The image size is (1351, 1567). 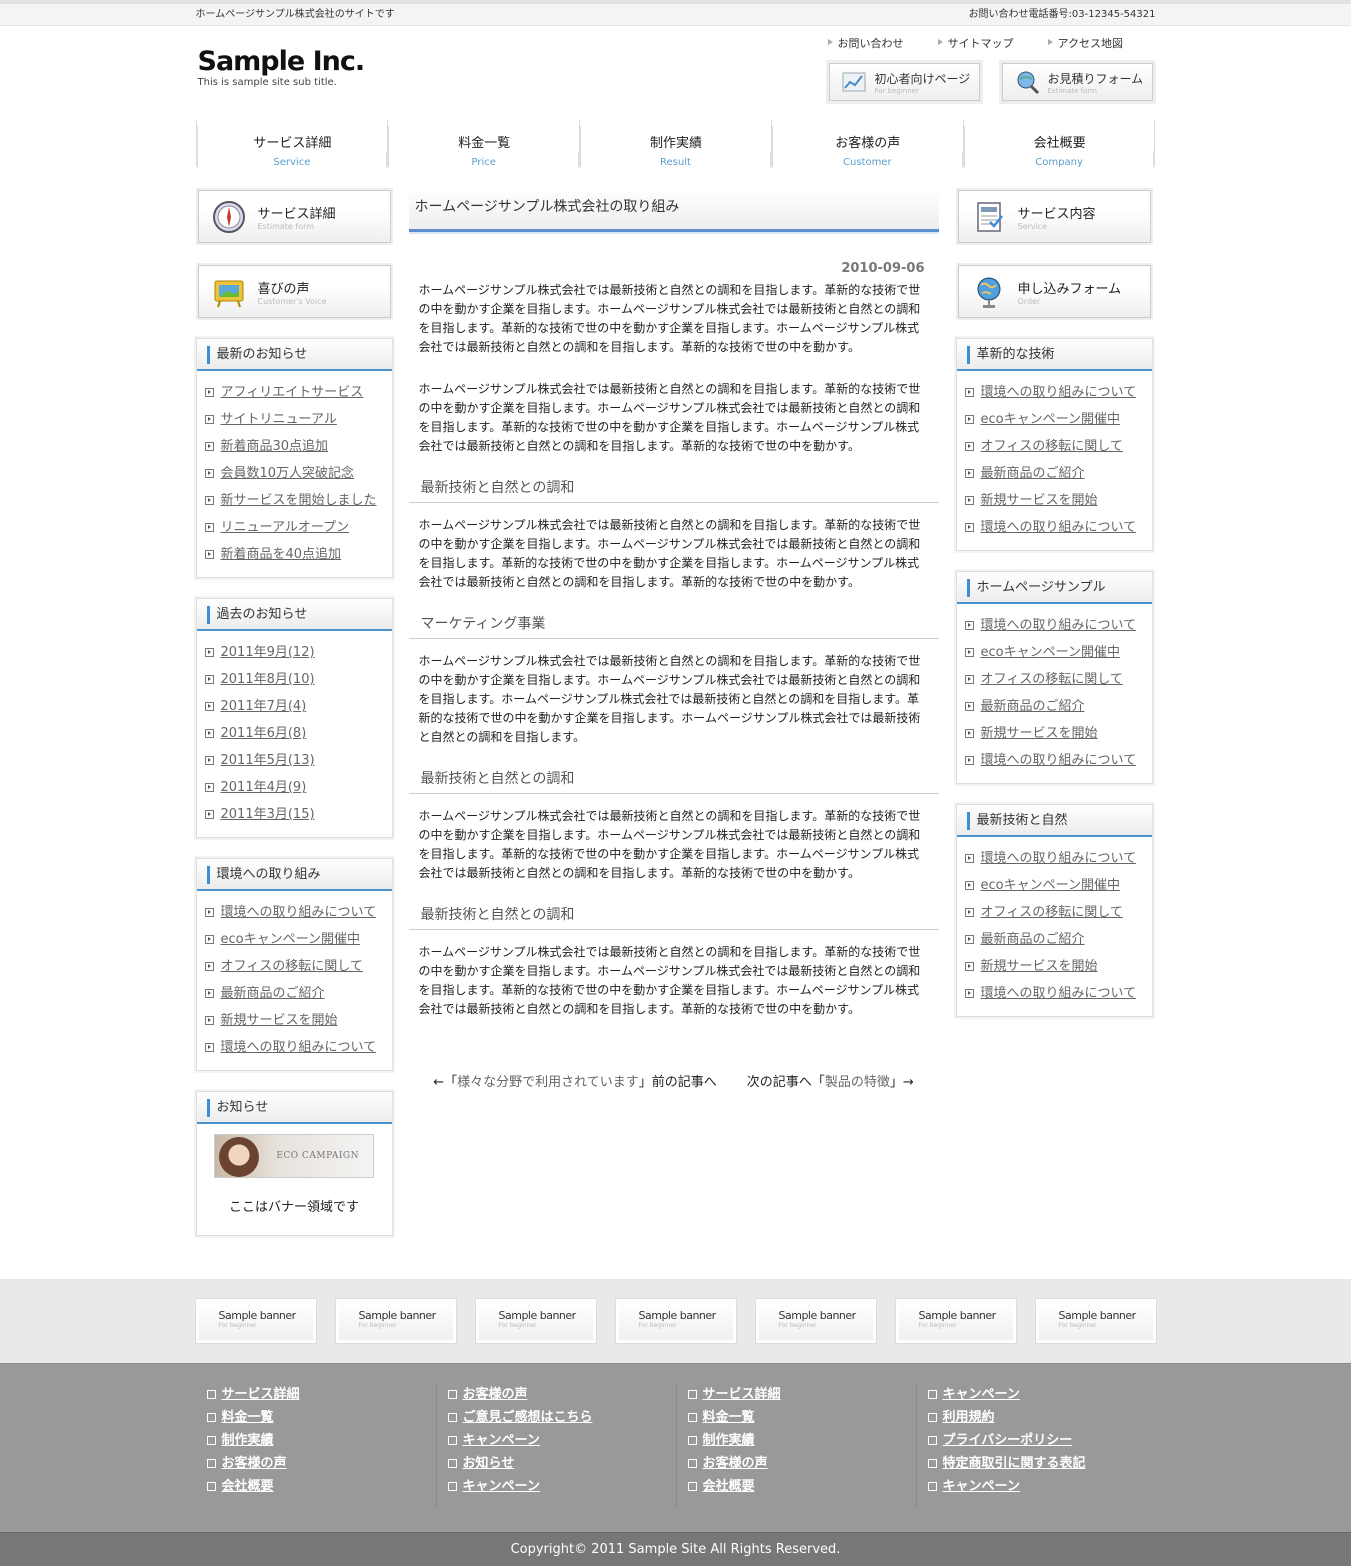 I want to click on service-detail-button: サービス詳細 Estimate form, so click(x=294, y=216).